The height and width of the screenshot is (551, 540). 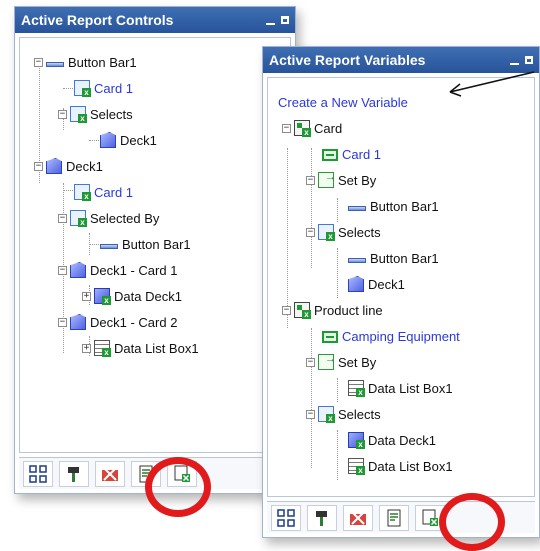 I want to click on variables-title: Active Report Variables, so click(x=347, y=60).